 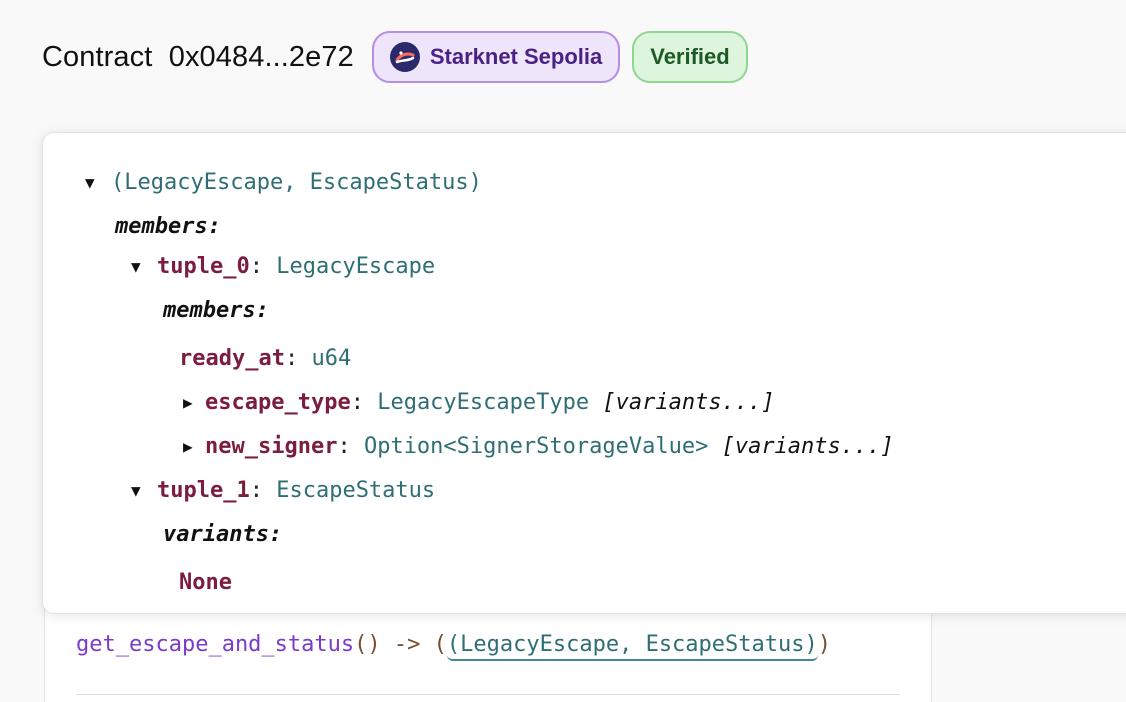 I want to click on function-arrow: -> (, so click(x=413, y=644).